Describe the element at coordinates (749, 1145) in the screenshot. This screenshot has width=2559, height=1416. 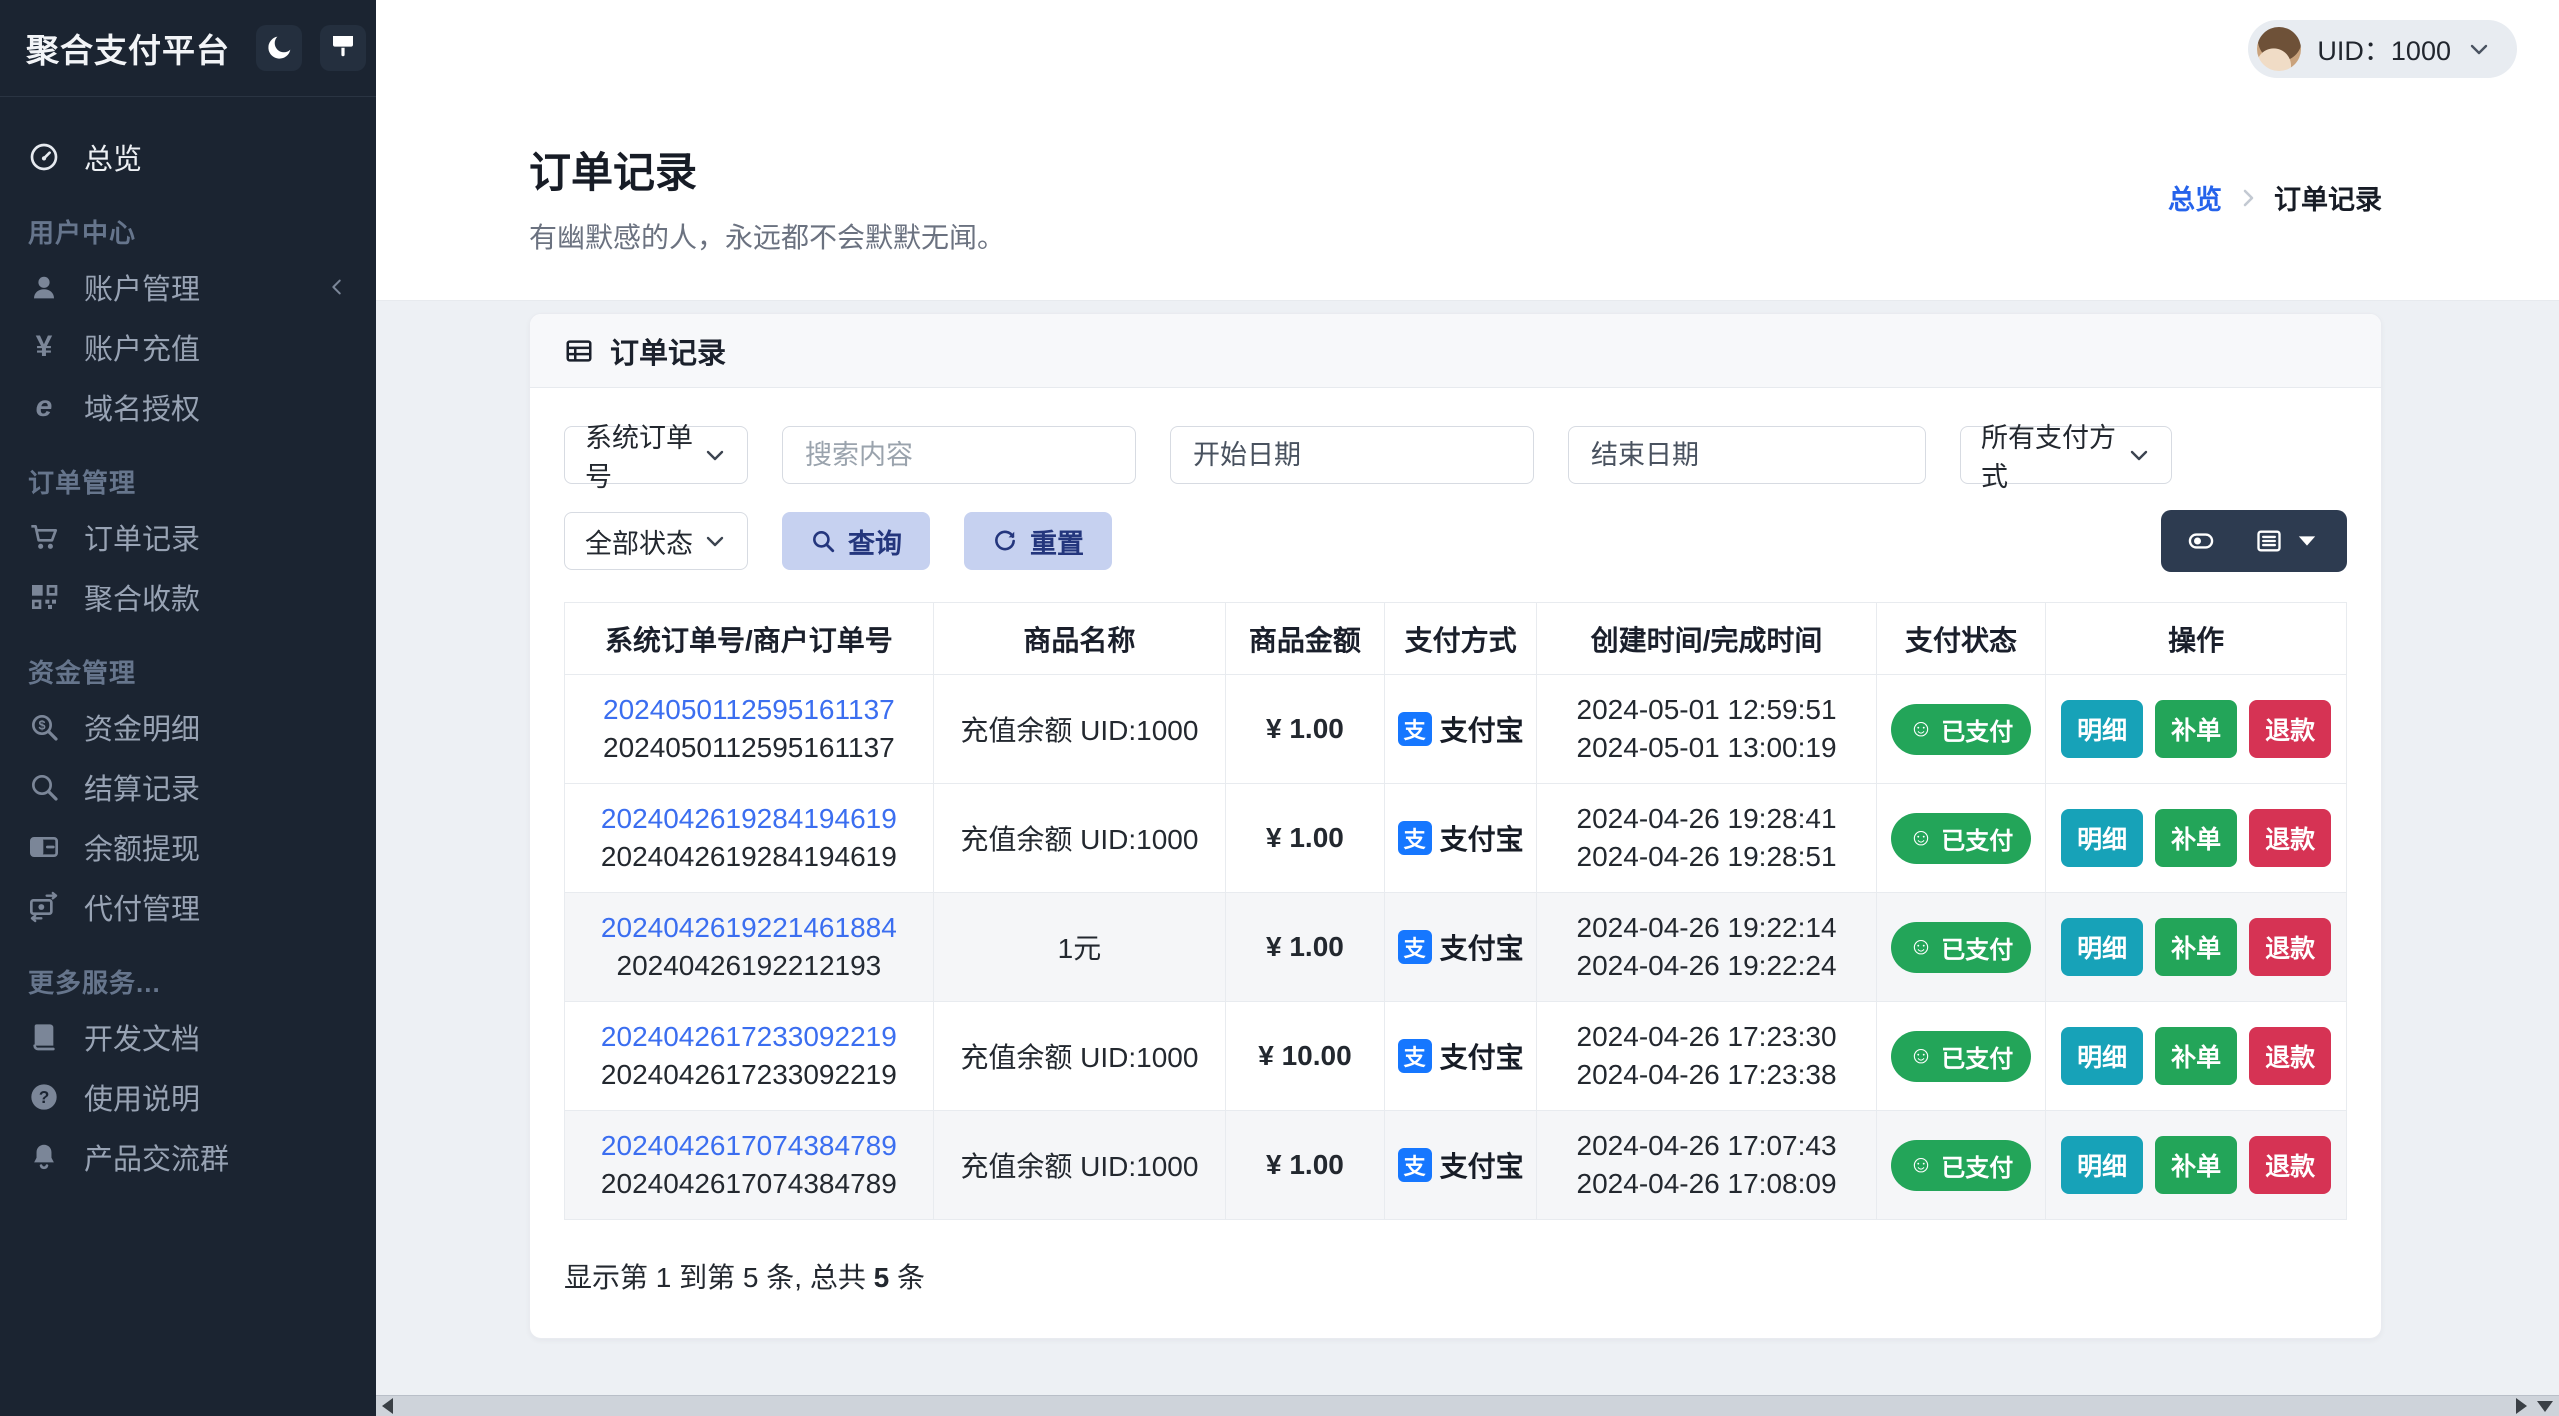
I see `system-order-link: 2024042617074384789` at that location.